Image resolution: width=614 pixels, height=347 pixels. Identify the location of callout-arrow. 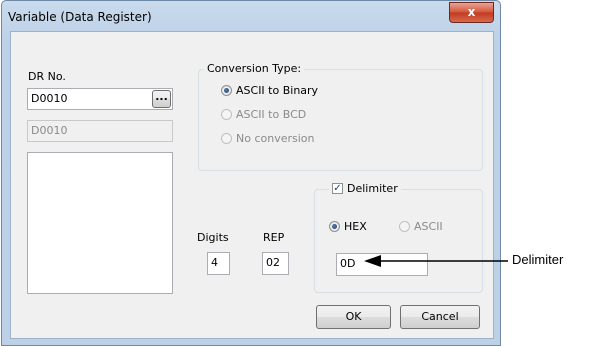
(436, 261).